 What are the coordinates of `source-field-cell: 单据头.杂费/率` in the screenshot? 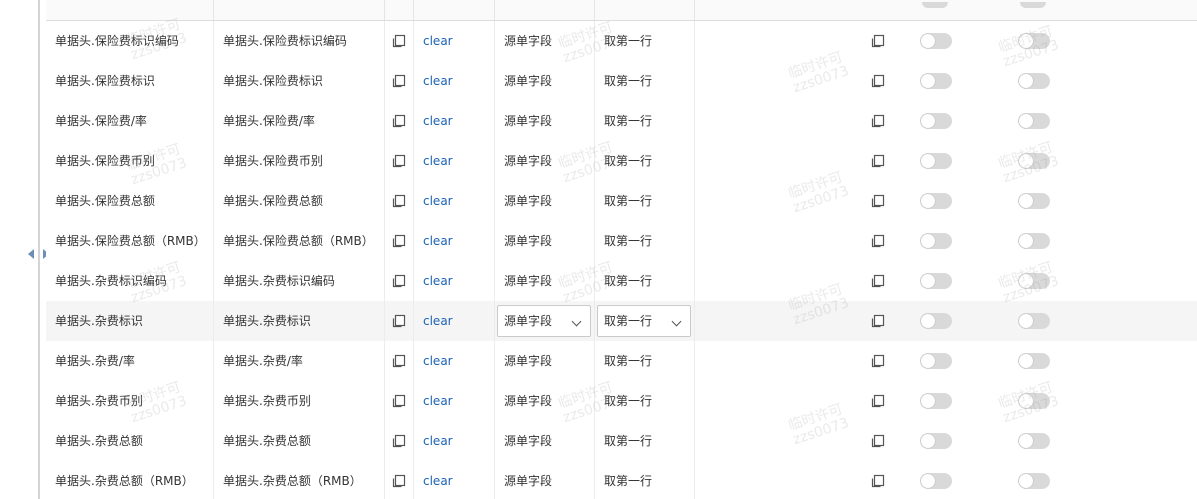 It's located at (95, 361).